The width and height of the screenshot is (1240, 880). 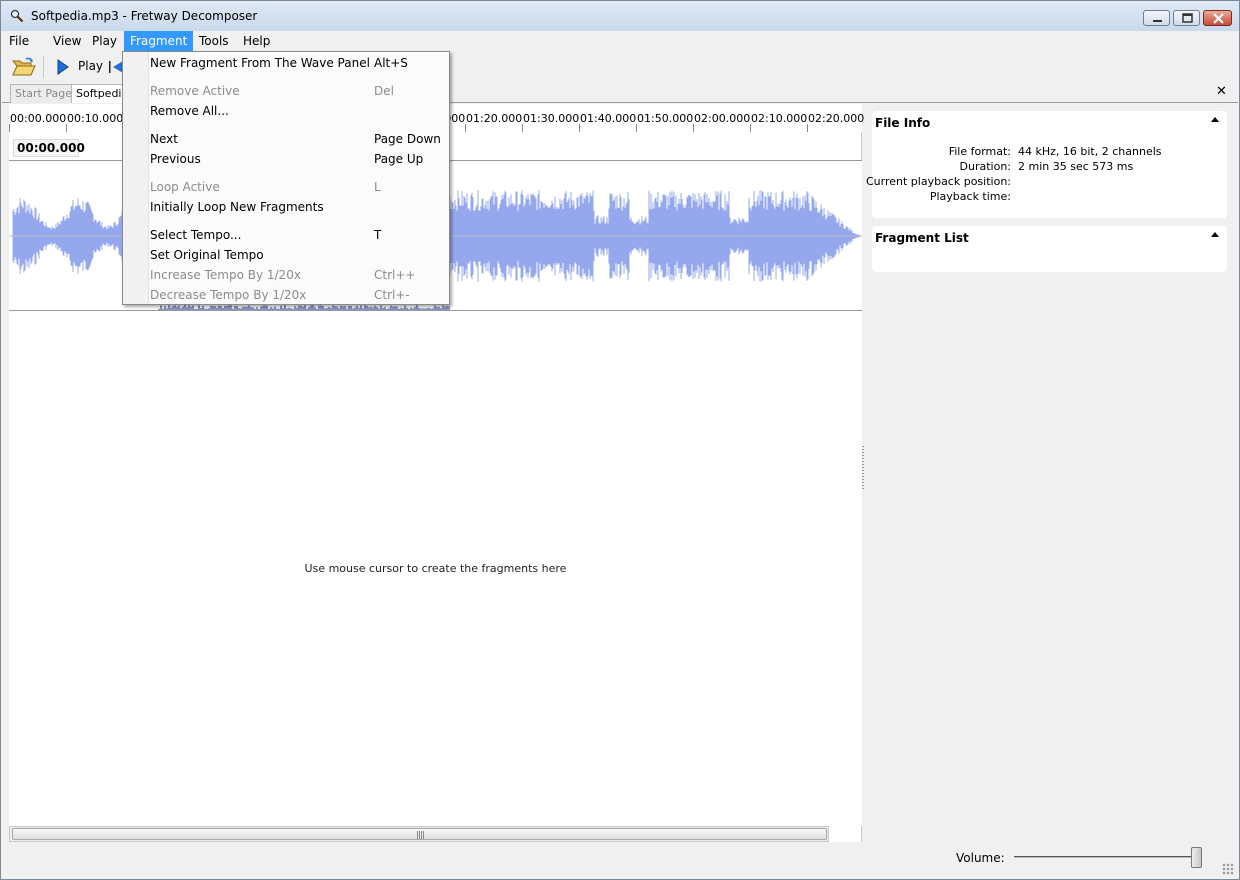 What do you see at coordinates (299, 235) in the screenshot?
I see `menu-item-select-tempo: Select Tempo... T` at bounding box center [299, 235].